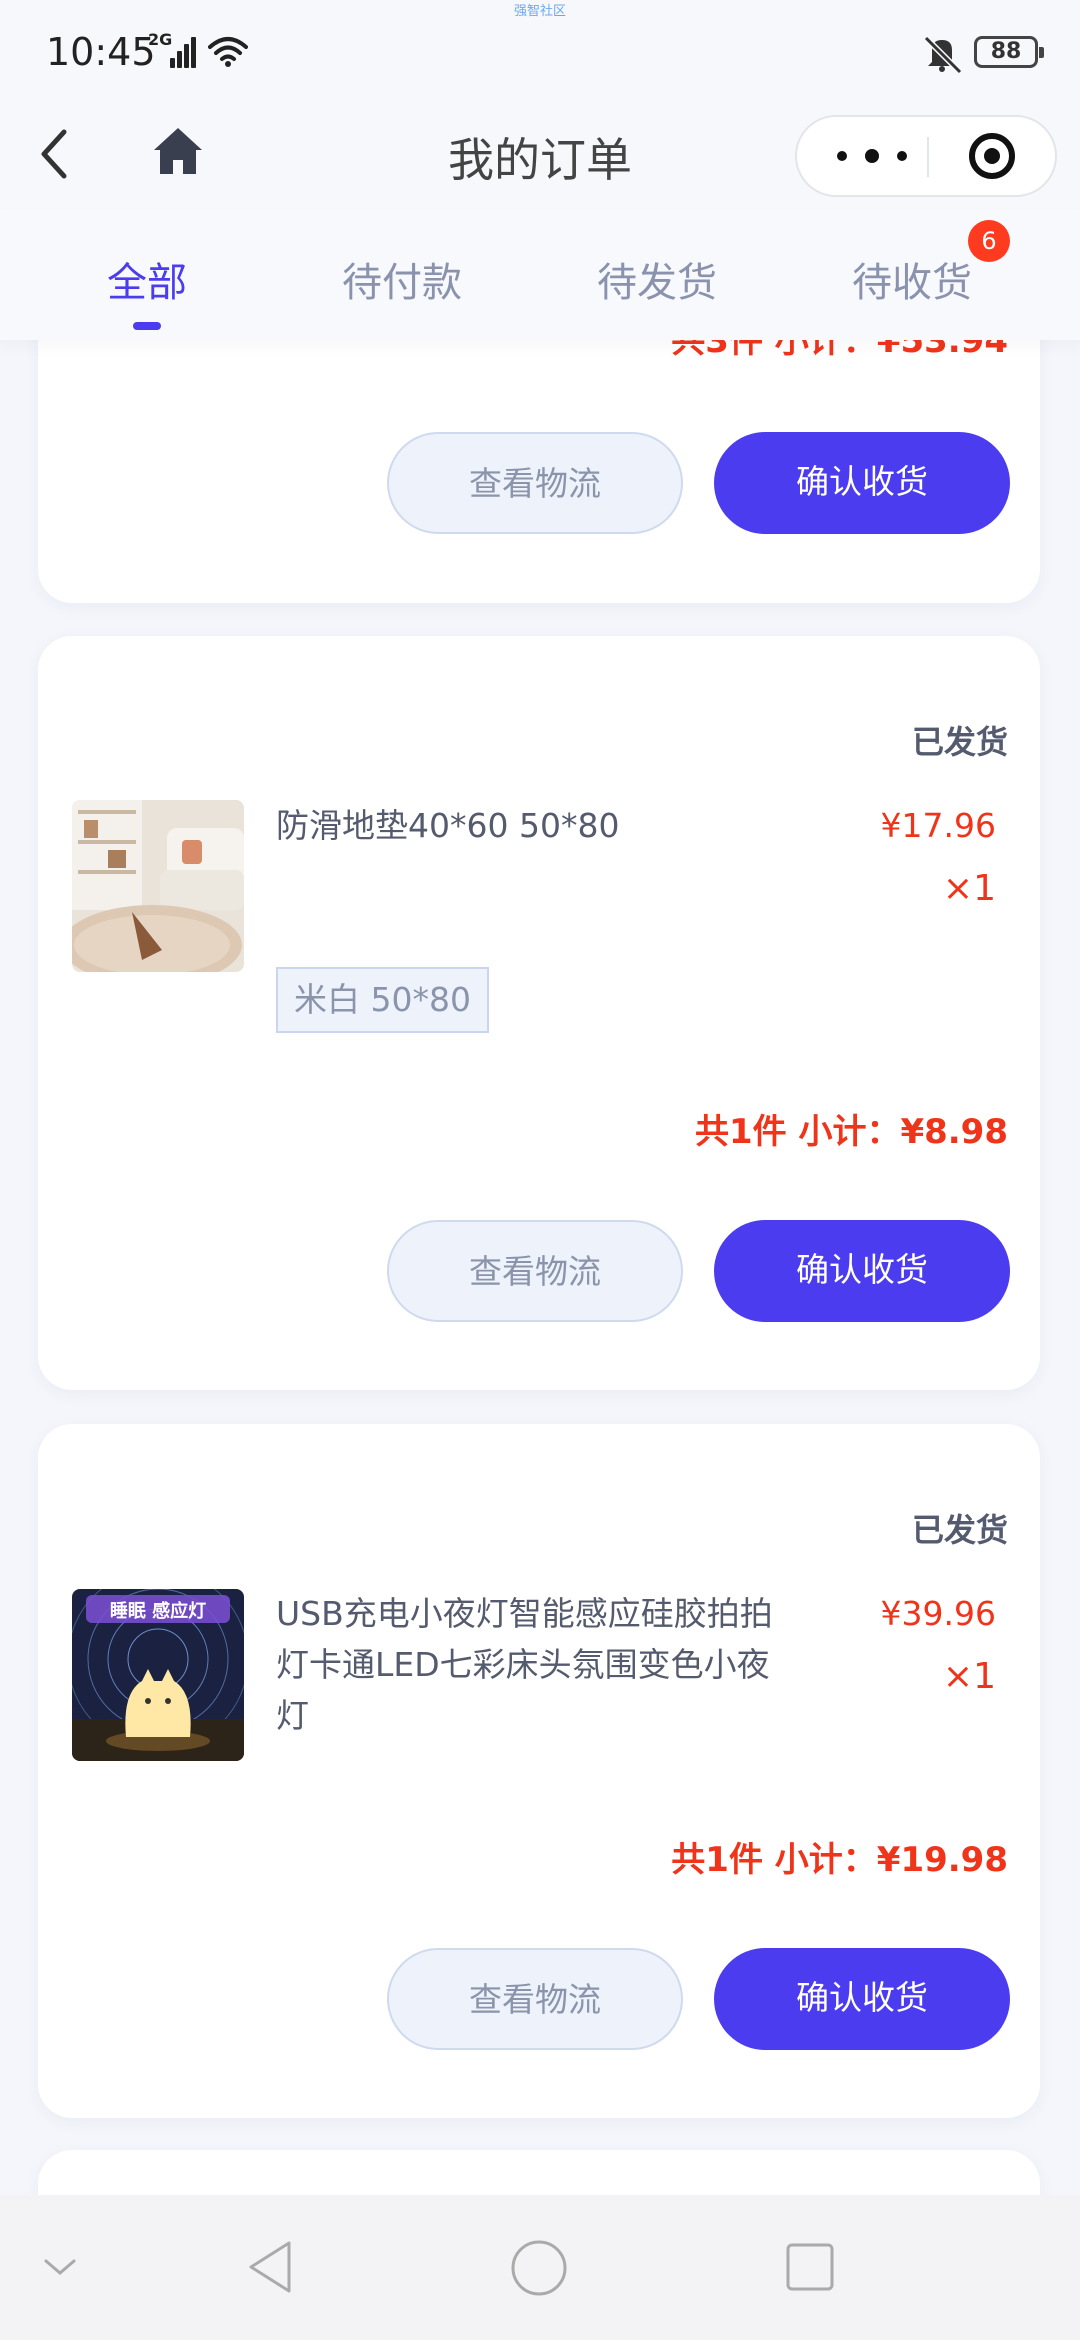 The height and width of the screenshot is (2340, 1080). What do you see at coordinates (810, 2267) in the screenshot?
I see `recent-apps-icon` at bounding box center [810, 2267].